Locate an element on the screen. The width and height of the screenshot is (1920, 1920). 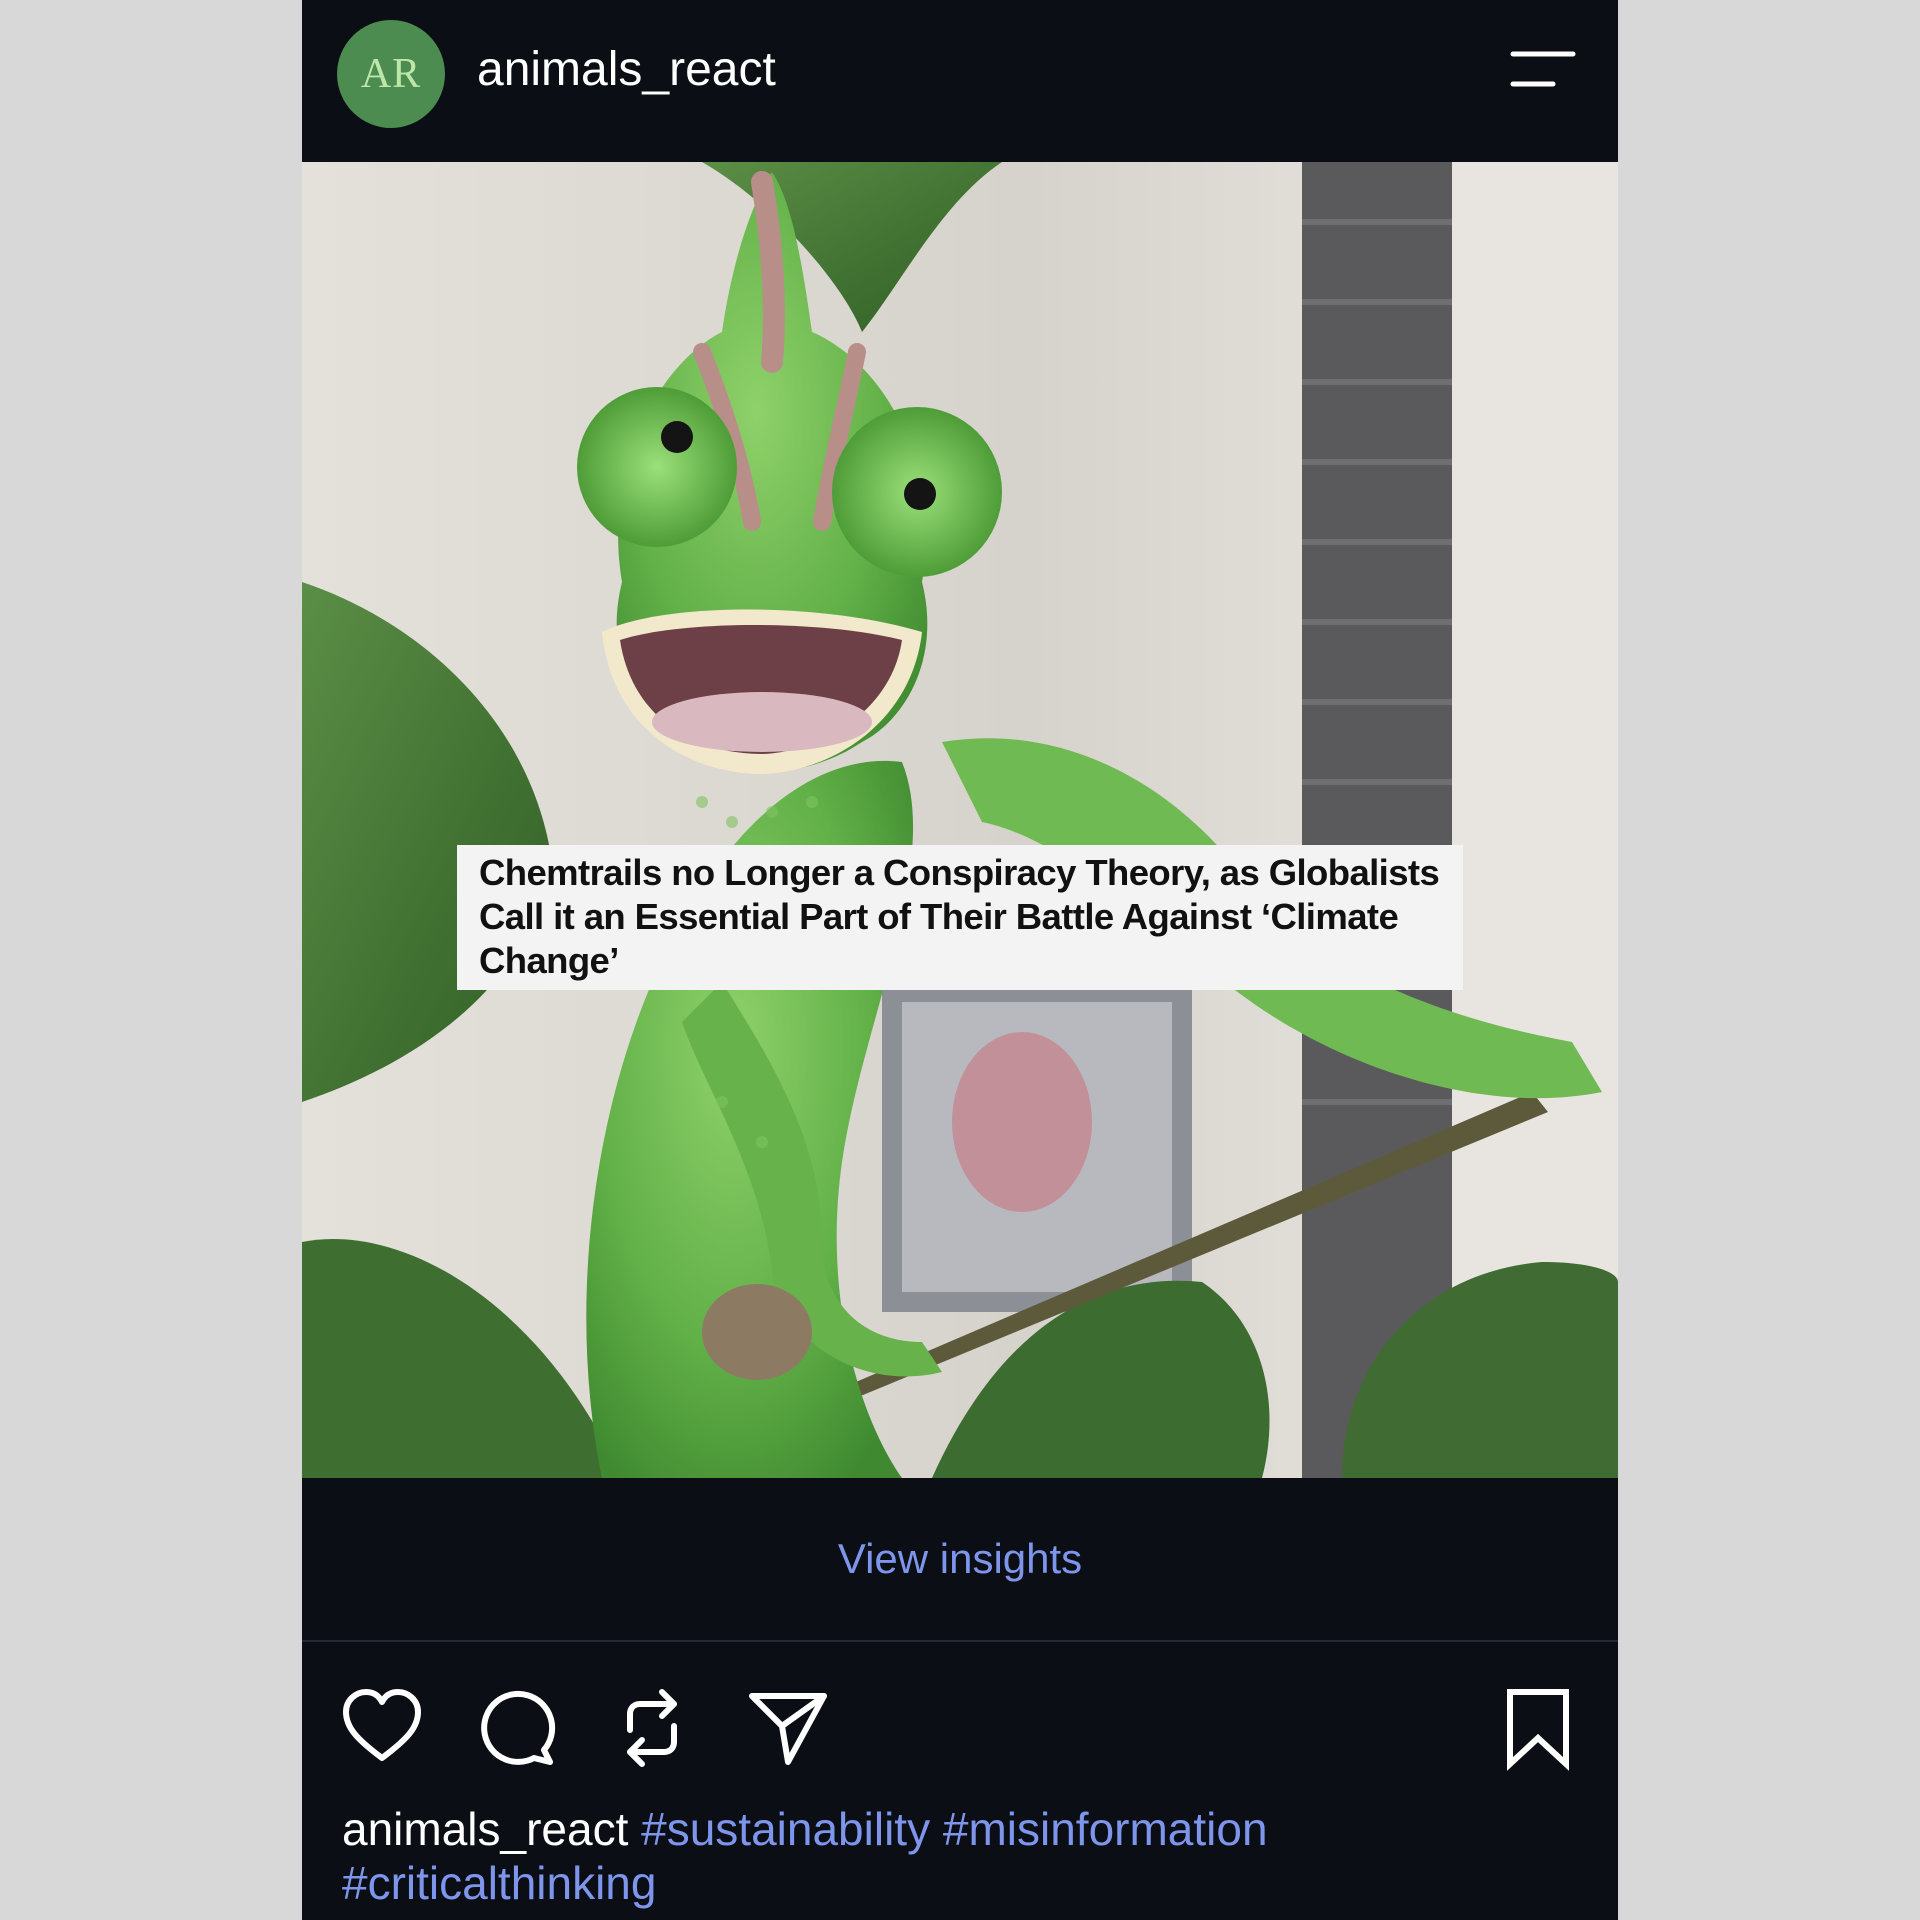
avatar: AR is located at coordinates (391, 74).